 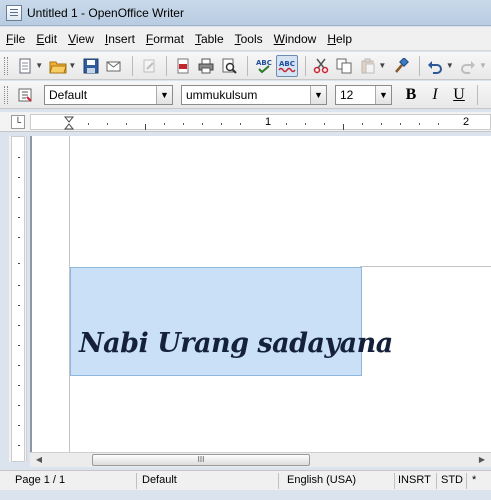 I want to click on undo-icon, so click(x=435, y=66).